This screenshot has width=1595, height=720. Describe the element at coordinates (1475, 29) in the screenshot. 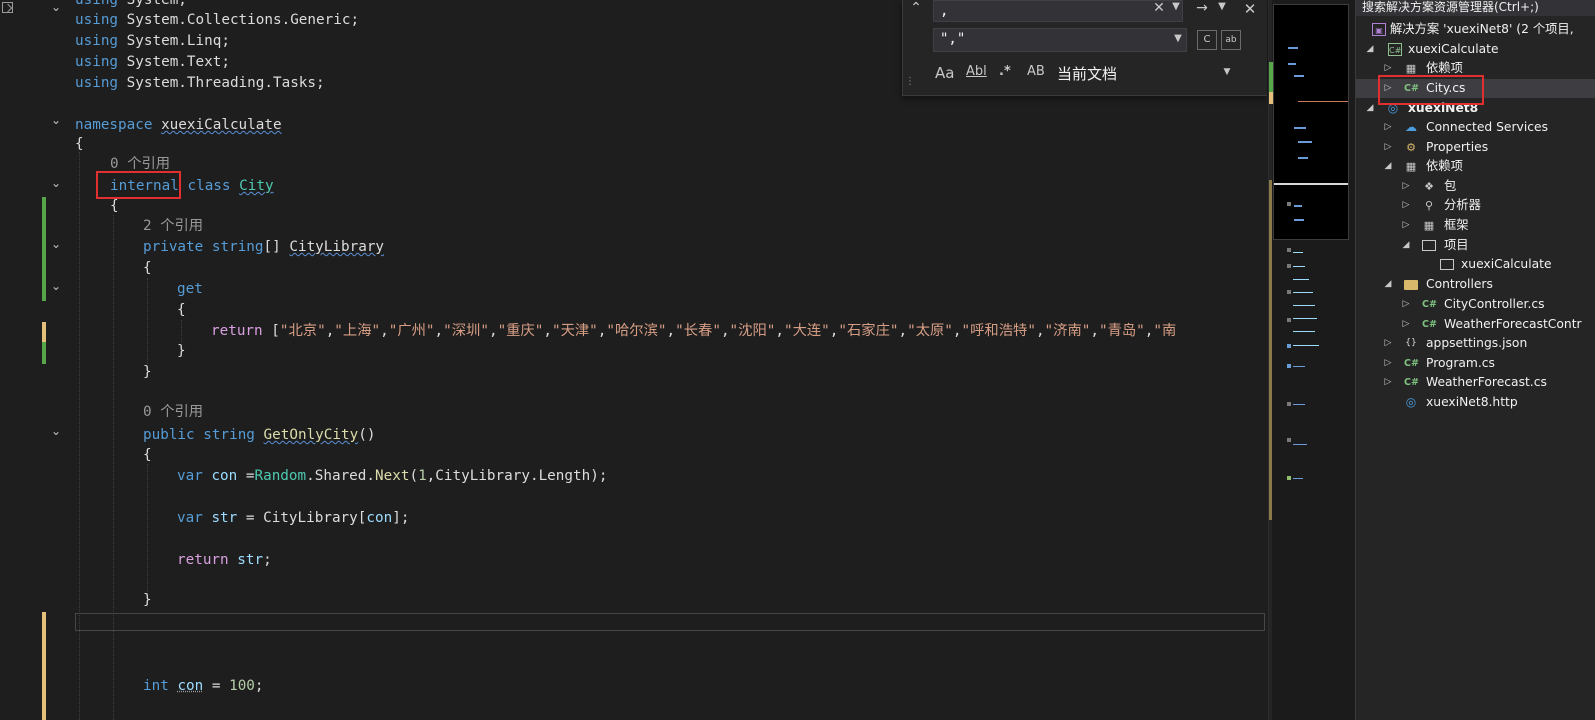

I see `tree-item-solution: ▣ 解决方案 'xuexiNet8' (2 个项目,` at that location.